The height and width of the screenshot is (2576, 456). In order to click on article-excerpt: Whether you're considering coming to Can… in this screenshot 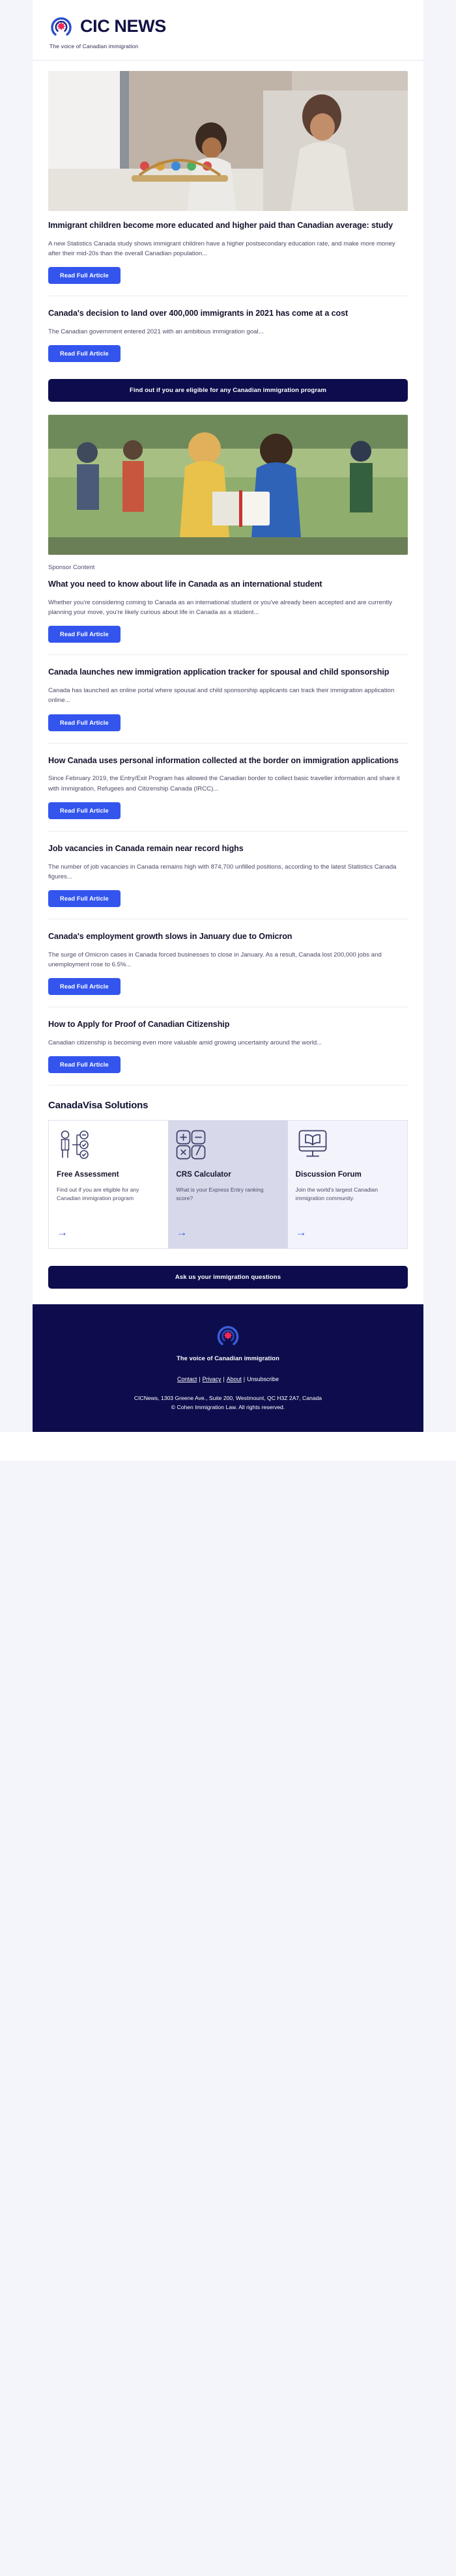, I will do `click(220, 608)`.